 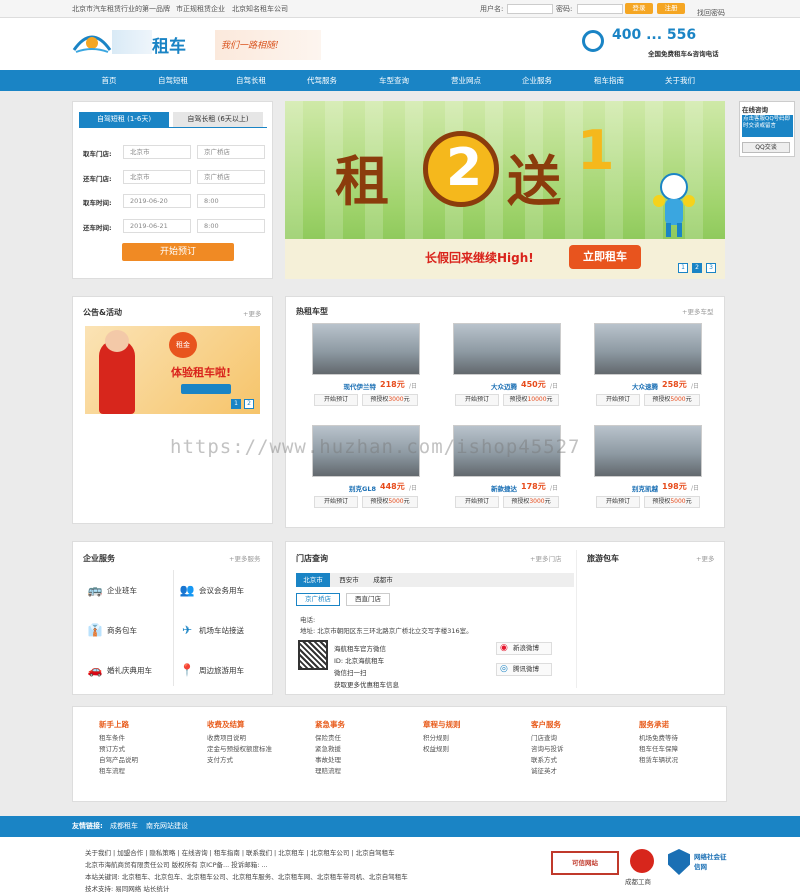 What do you see at coordinates (581, 738) in the screenshot?
I see `footer-link: 门店查询` at bounding box center [581, 738].